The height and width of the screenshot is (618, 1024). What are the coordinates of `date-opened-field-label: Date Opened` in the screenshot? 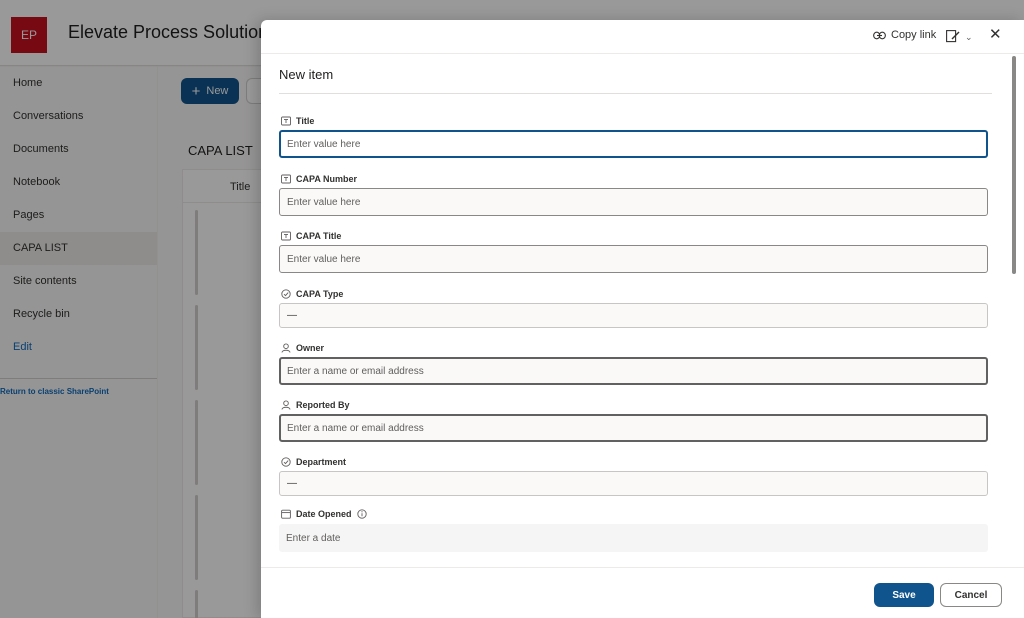 It's located at (324, 514).